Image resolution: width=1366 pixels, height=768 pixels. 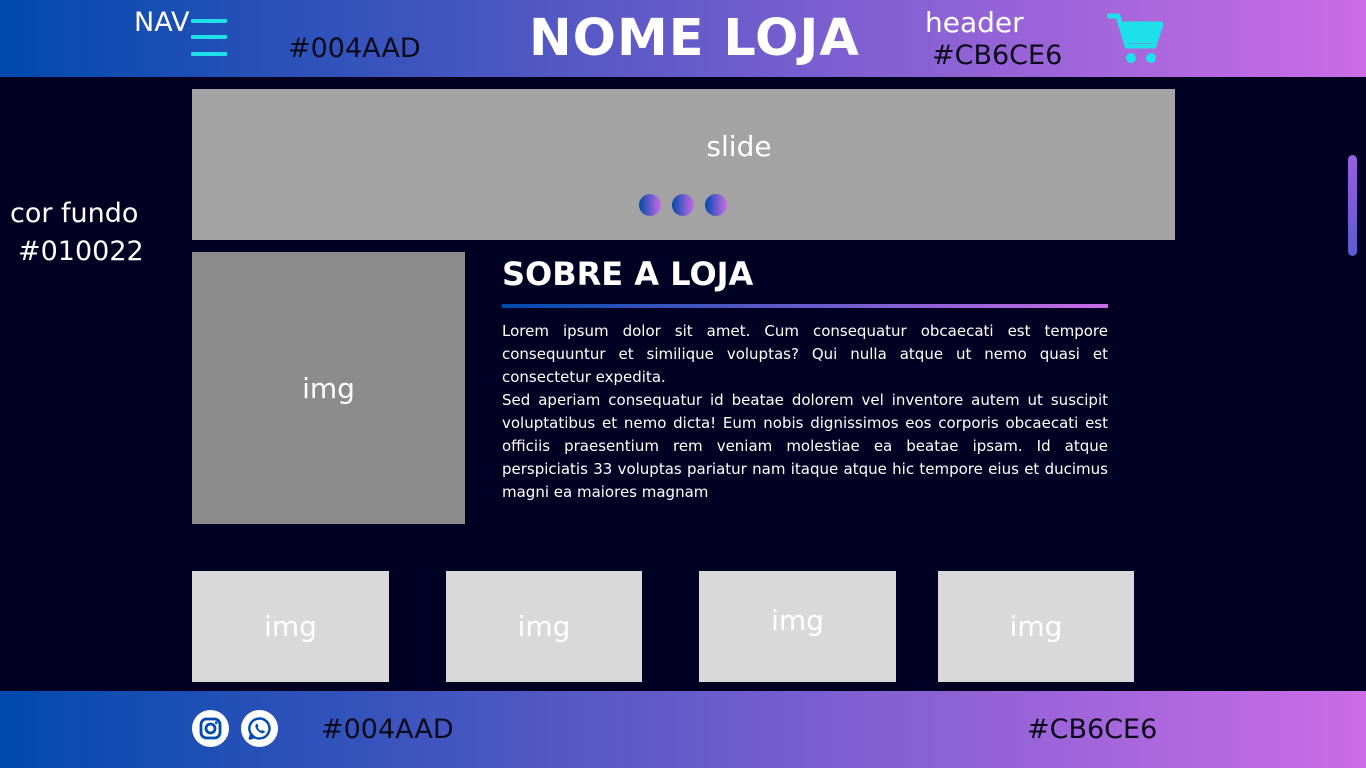 I want to click on about-image-placeholder: img, so click(x=328, y=388).